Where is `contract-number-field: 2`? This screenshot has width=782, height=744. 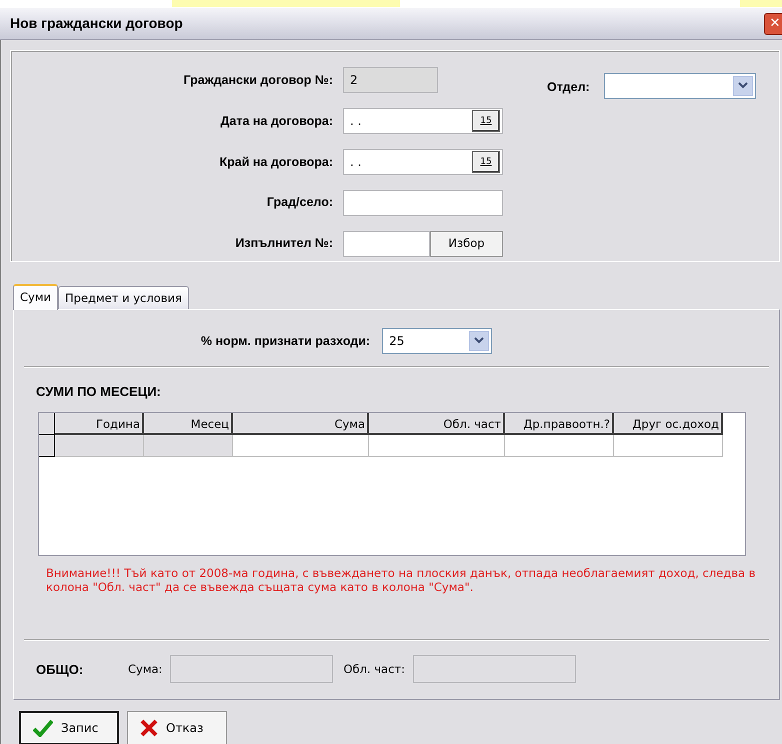
contract-number-field: 2 is located at coordinates (390, 80).